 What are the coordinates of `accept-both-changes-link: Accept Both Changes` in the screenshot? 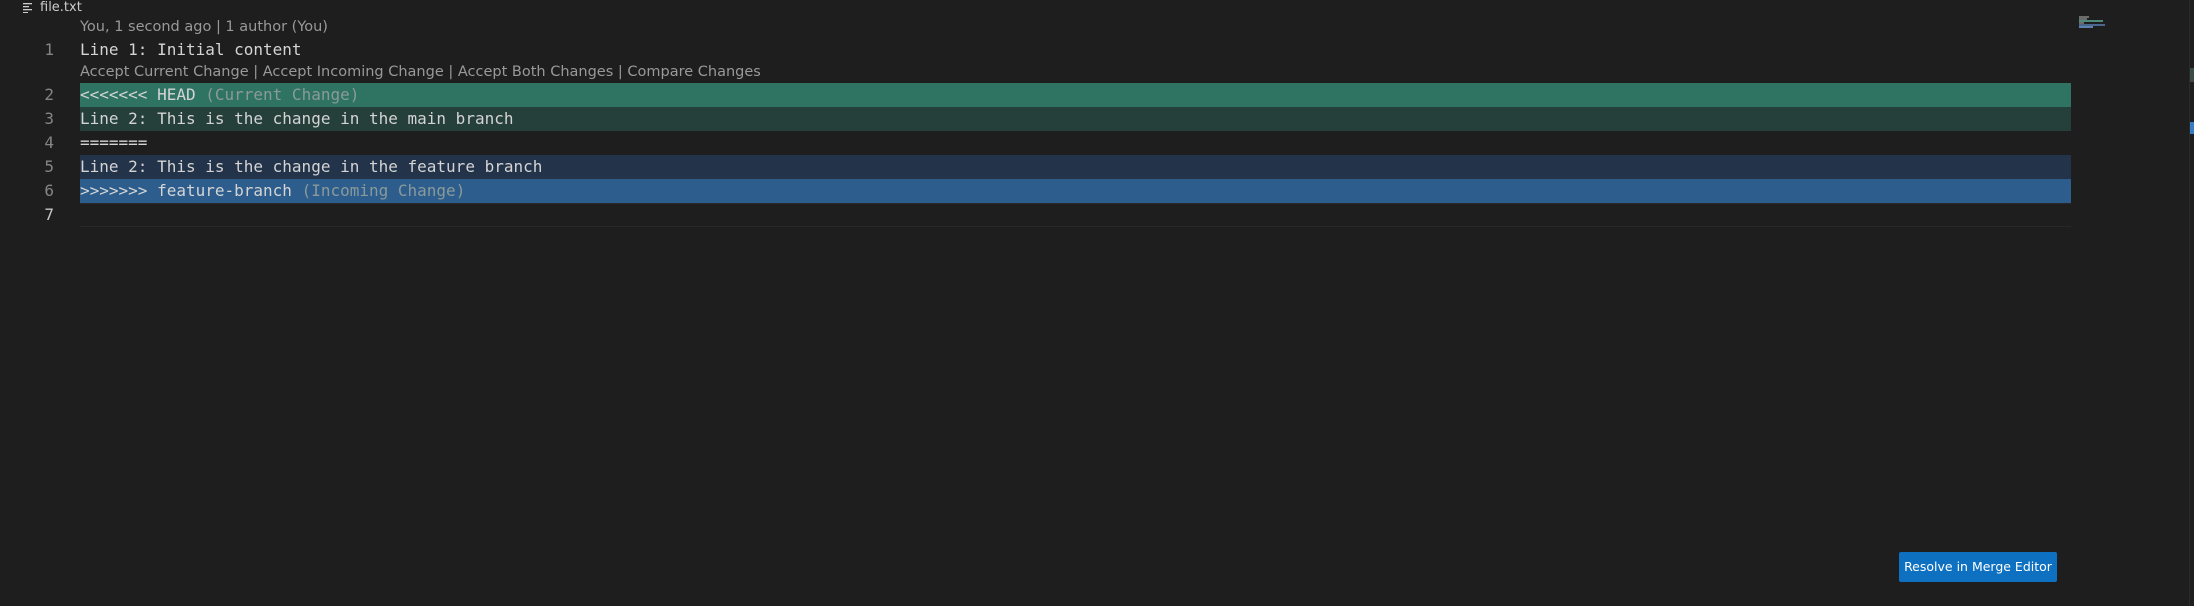 It's located at (535, 72).